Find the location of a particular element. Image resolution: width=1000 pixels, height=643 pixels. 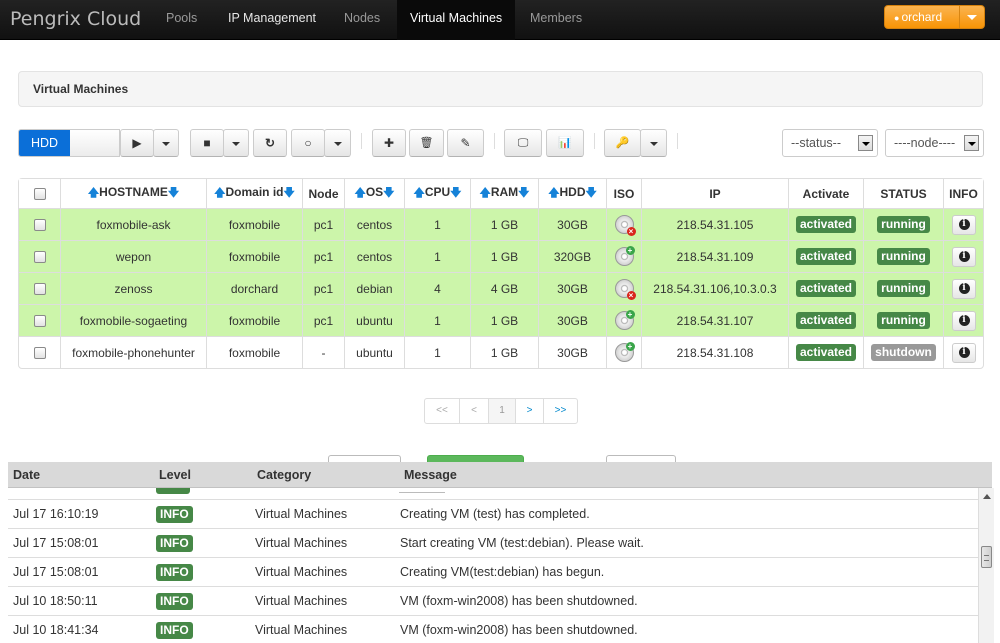

key-button: 🔑 is located at coordinates (622, 143).